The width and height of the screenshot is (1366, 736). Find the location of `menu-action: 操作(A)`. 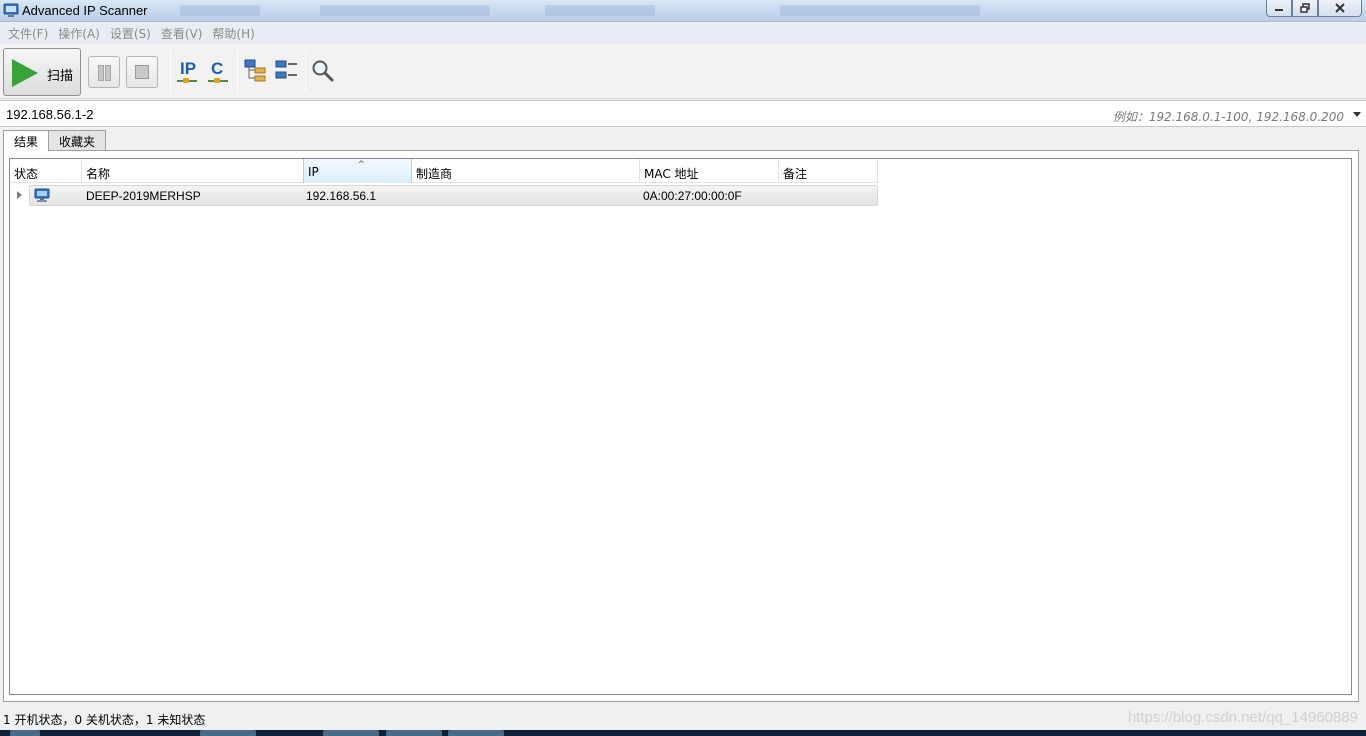

menu-action: 操作(A) is located at coordinates (79, 33).